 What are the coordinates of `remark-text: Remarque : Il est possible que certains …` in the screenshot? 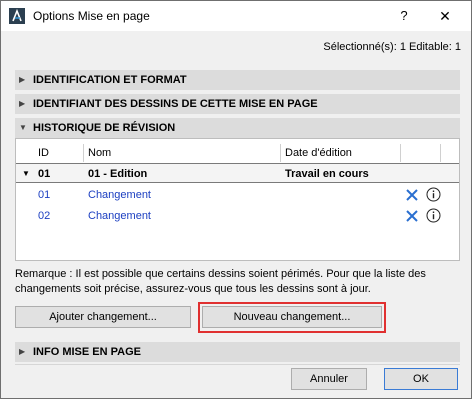 It's located at (220, 281).